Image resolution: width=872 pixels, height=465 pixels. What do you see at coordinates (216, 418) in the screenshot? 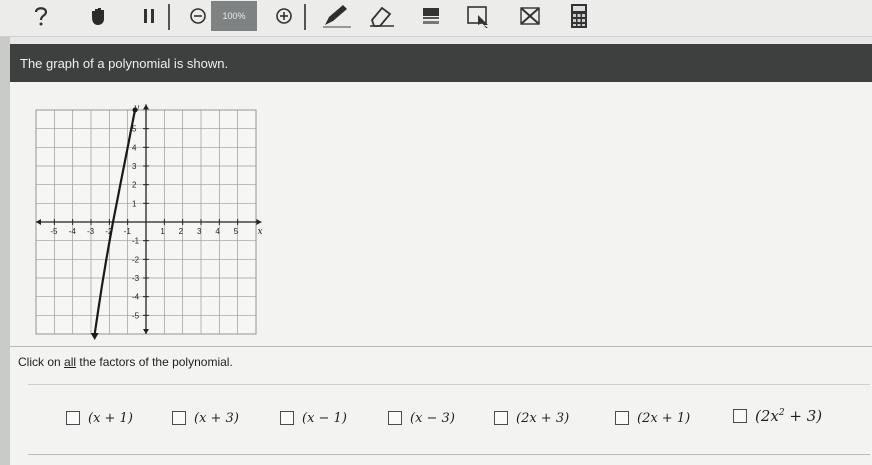
I see `option-label: (x + 3)` at bounding box center [216, 418].